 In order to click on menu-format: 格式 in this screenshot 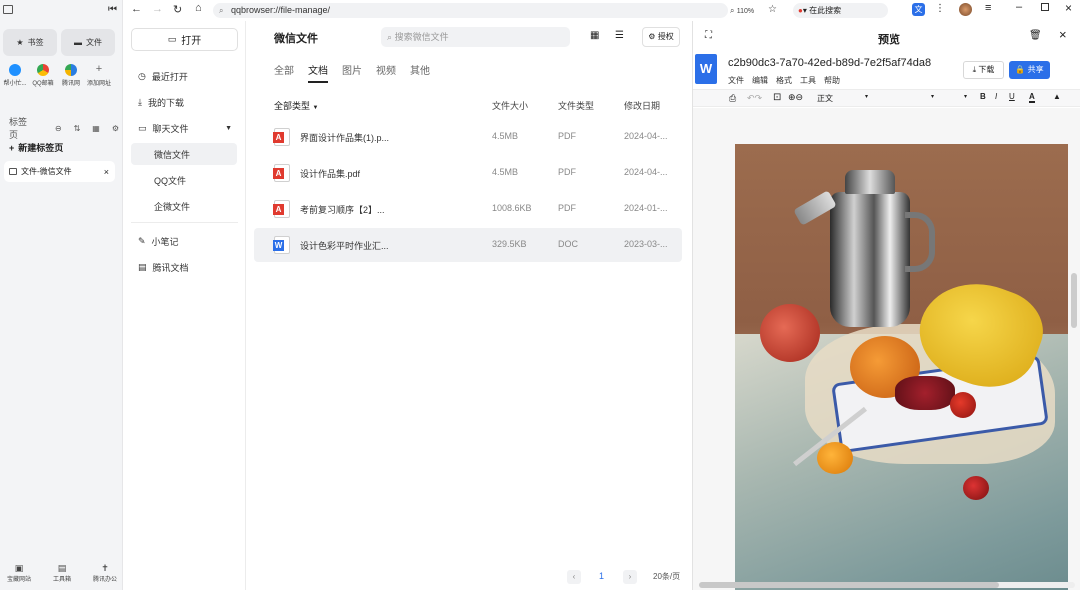, I will do `click(784, 80)`.